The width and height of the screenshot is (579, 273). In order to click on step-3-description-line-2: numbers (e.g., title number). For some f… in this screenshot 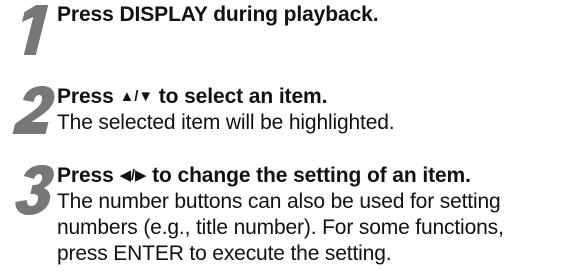, I will do `click(280, 227)`.